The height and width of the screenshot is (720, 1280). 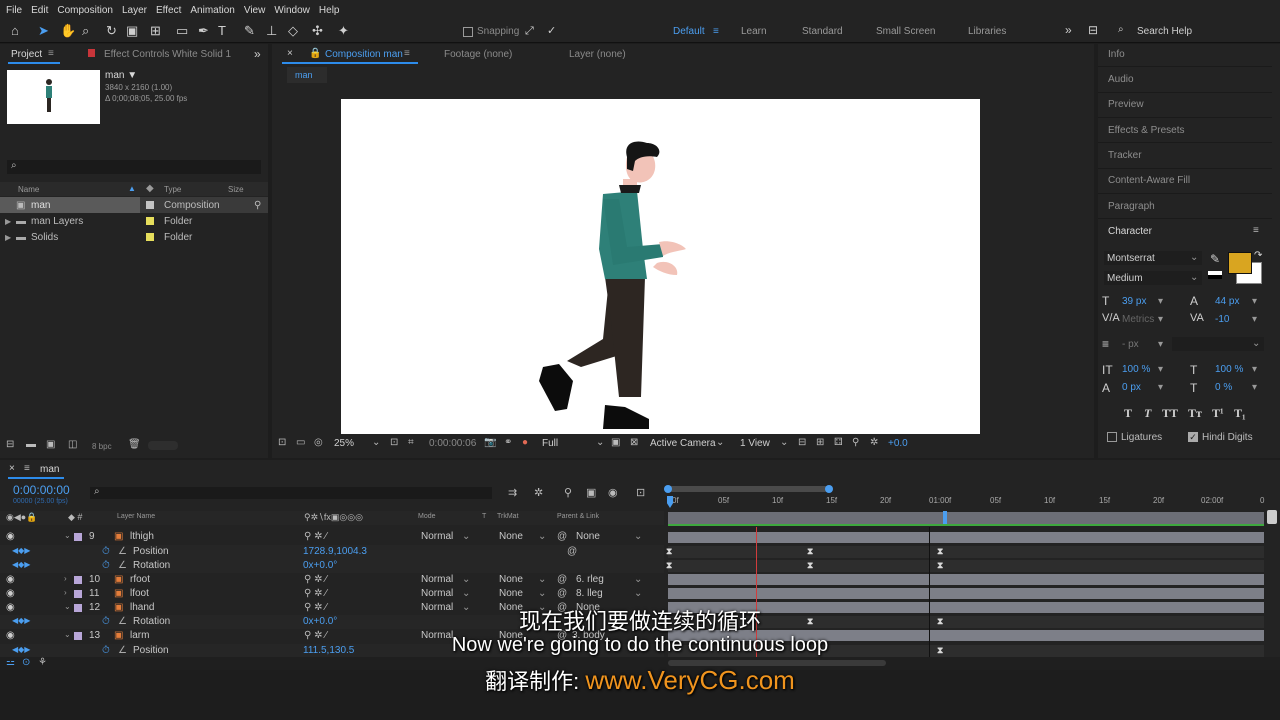 What do you see at coordinates (329, 10) in the screenshot?
I see `menu-help: Help` at bounding box center [329, 10].